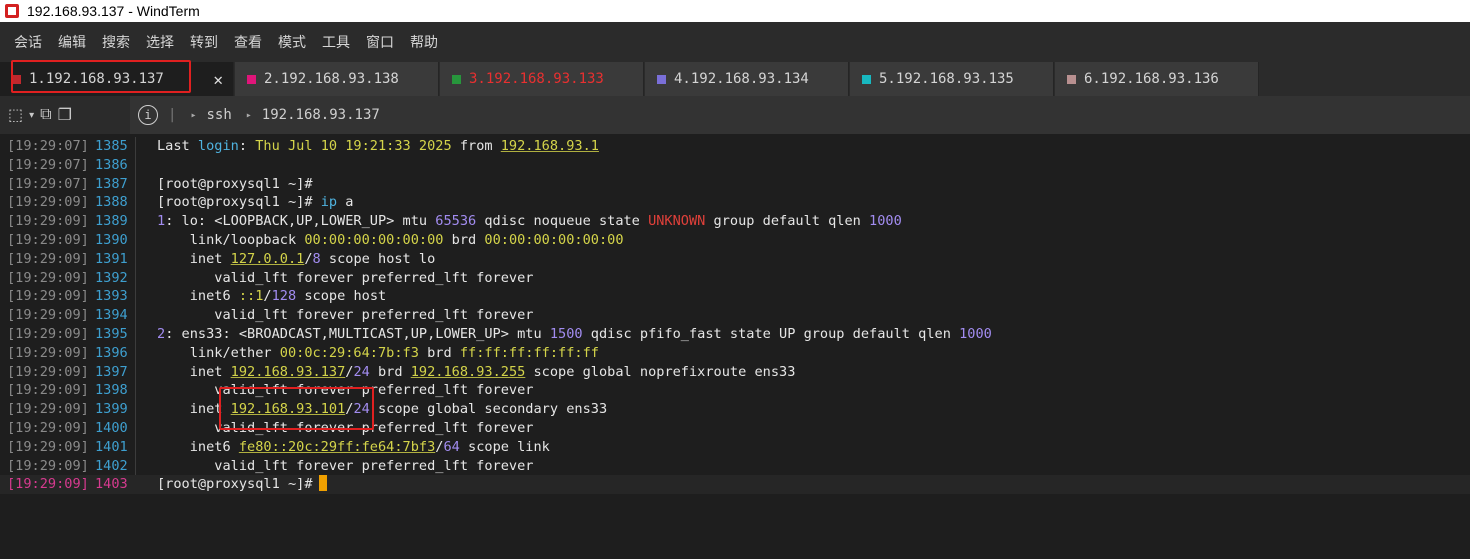 This screenshot has height=559, width=1470. I want to click on toolbar-icons: ⬚ ▾ ⧉ ❐, so click(65, 115).